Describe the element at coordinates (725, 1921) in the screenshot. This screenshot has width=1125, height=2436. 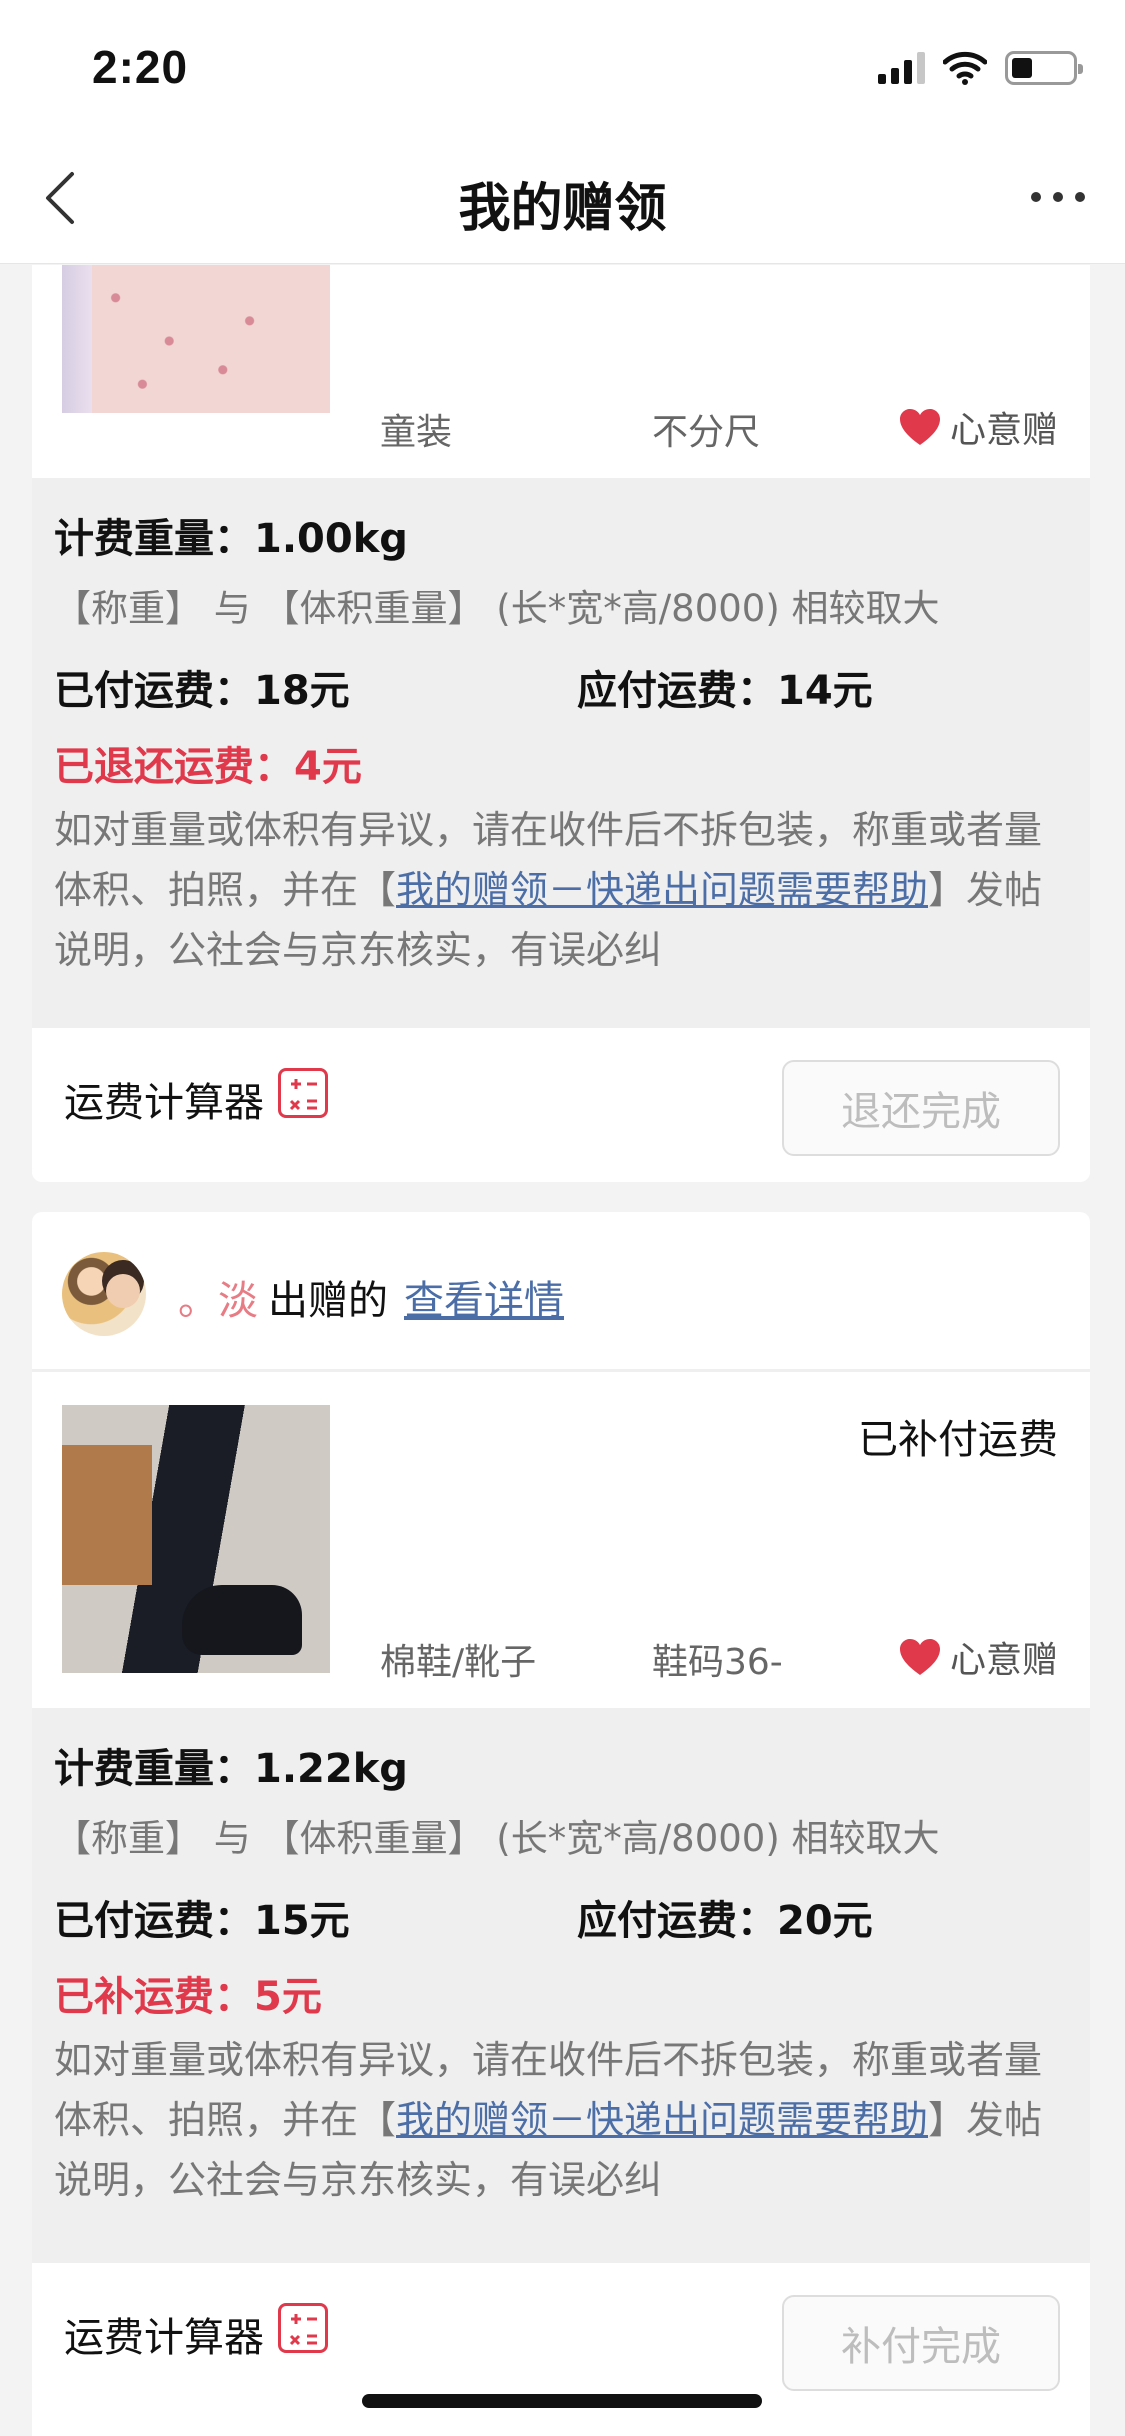
I see `due-fee: 应付运费：20元` at that location.